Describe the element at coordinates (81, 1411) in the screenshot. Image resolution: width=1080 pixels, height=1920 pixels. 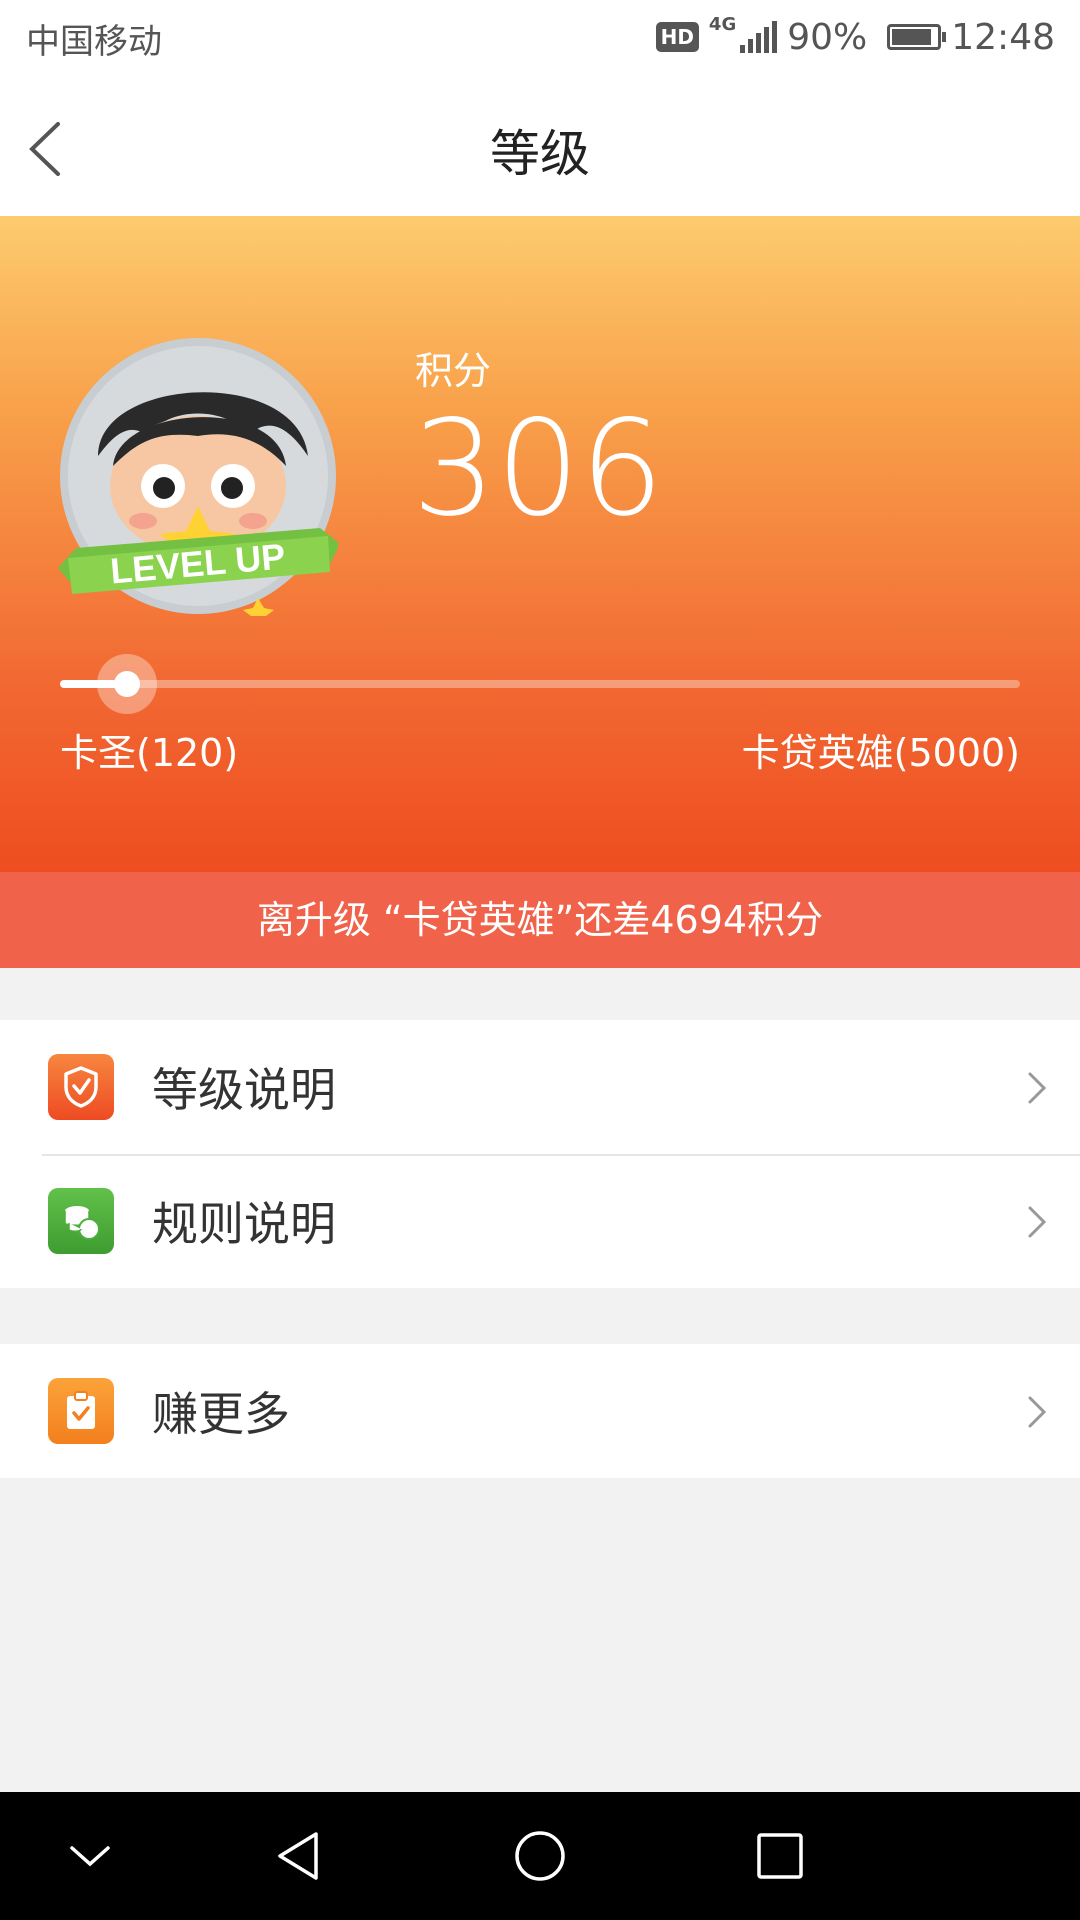
I see `clipboard-check-icon` at that location.